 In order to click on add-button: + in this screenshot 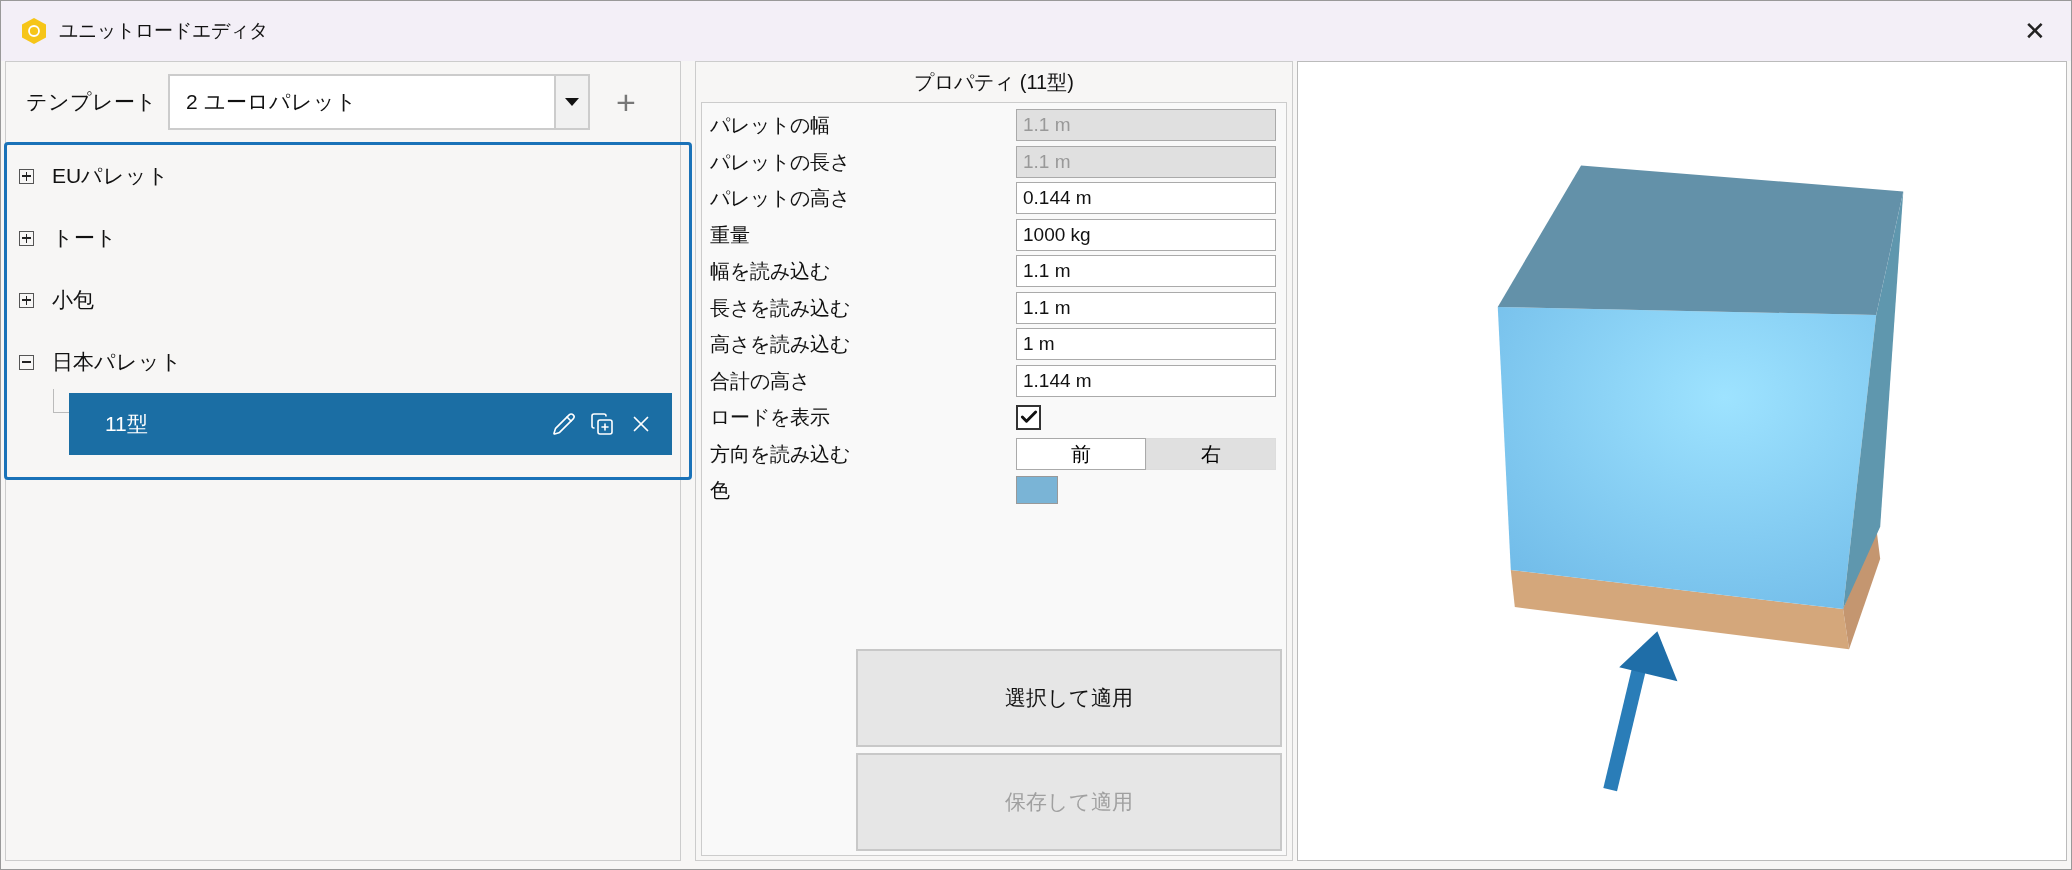, I will do `click(626, 102)`.